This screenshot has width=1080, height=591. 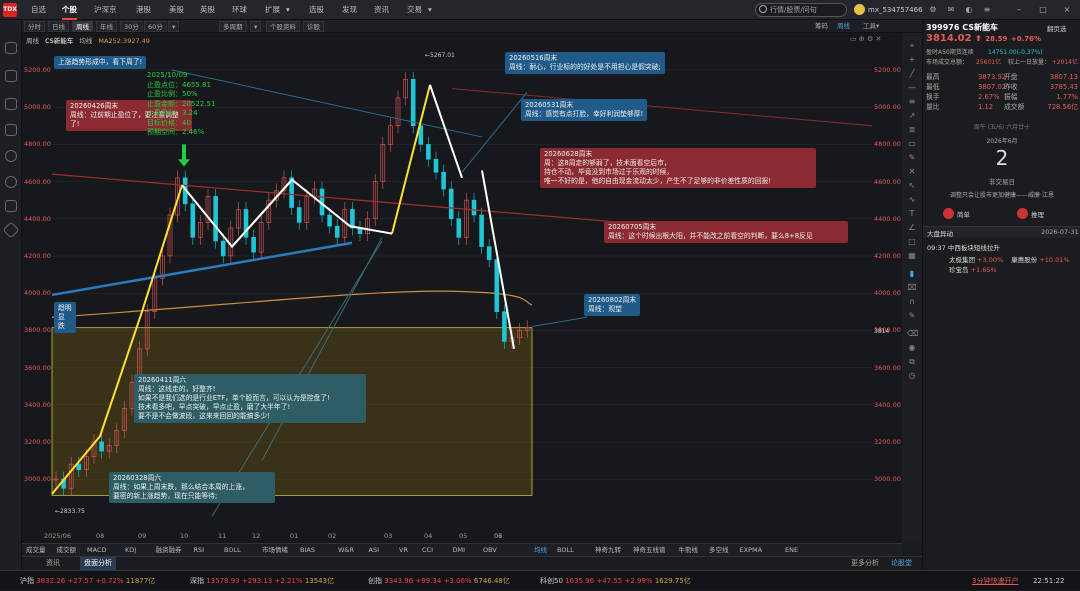 I want to click on overlay-3: 神奇五线谱, so click(x=649, y=550).